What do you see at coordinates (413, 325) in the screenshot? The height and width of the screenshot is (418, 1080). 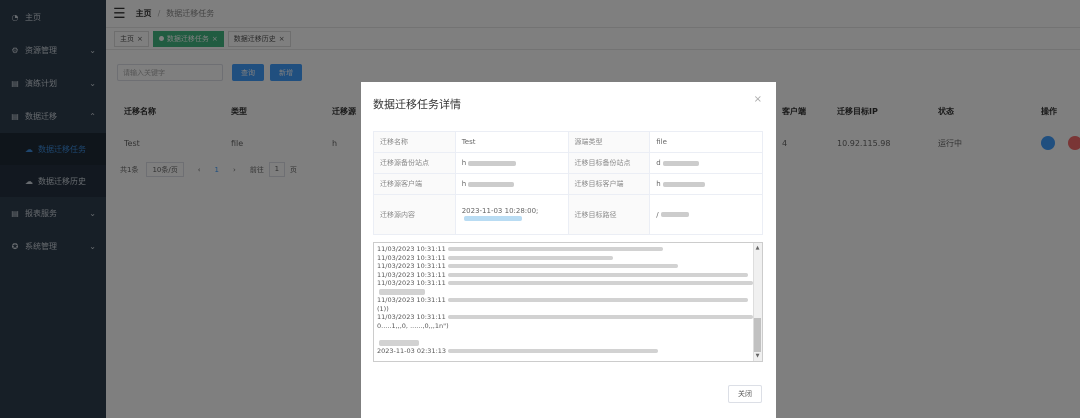 I see `log-text: 0.....1,,,0, ......,0,,,1n")` at bounding box center [413, 325].